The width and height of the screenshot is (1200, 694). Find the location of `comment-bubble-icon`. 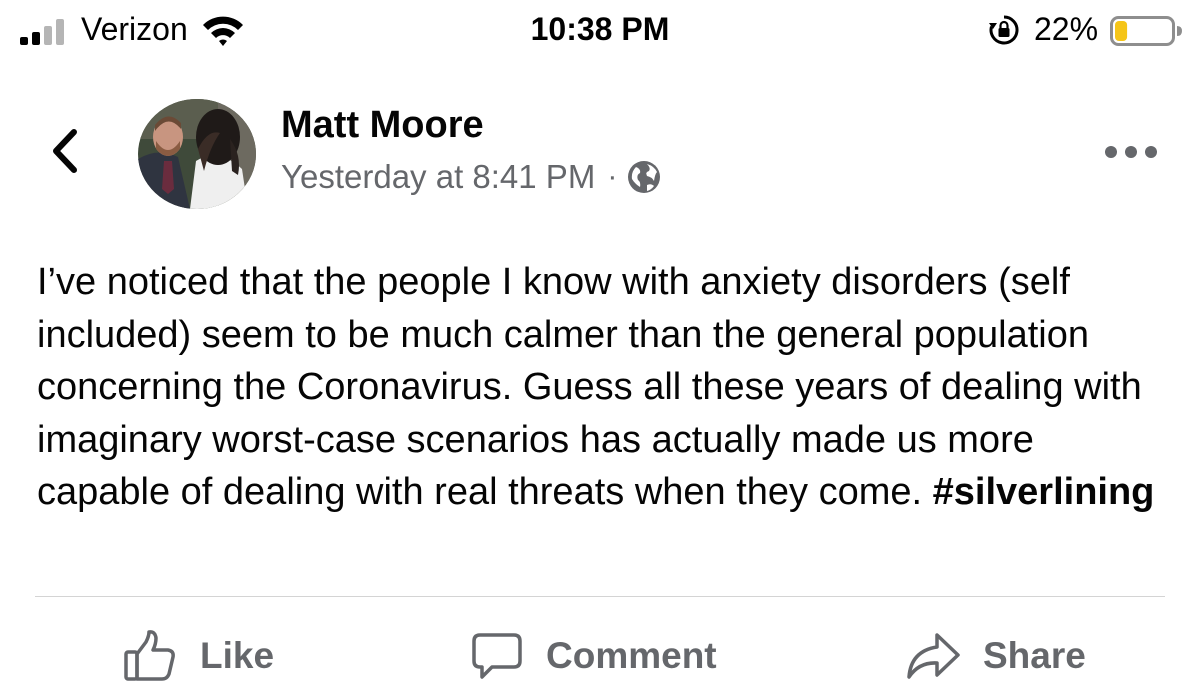

comment-bubble-icon is located at coordinates (497, 656).